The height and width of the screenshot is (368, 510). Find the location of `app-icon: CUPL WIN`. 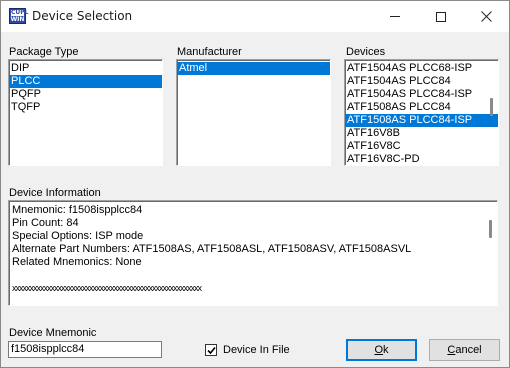

app-icon: CUPL WIN is located at coordinates (19, 16).